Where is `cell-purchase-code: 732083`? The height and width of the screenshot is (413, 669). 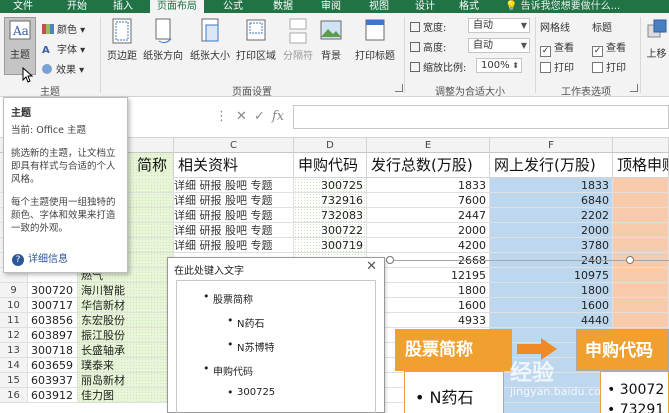
cell-purchase-code: 732083 is located at coordinates (330, 215).